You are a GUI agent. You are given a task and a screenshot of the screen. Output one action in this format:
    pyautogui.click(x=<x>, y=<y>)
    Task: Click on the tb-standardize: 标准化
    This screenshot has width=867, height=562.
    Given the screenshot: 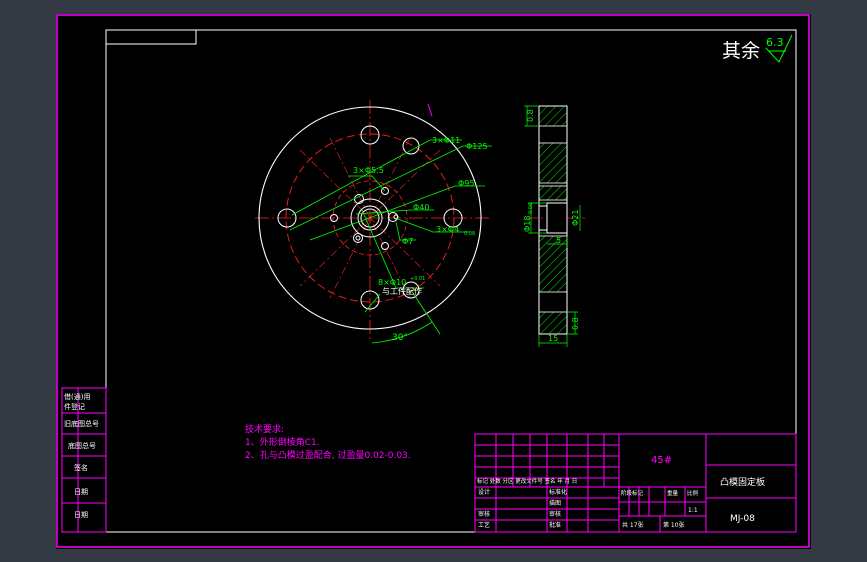 What is the action you would take?
    pyautogui.click(x=558, y=492)
    